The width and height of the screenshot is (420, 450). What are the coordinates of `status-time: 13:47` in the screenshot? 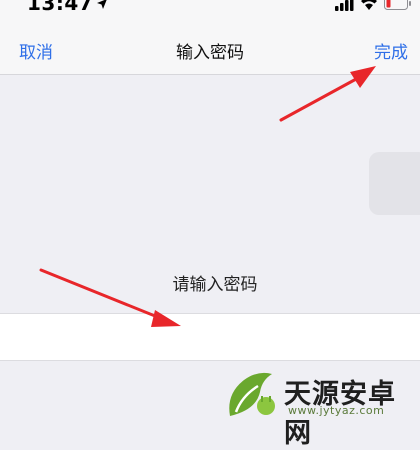 It's located at (60, 7).